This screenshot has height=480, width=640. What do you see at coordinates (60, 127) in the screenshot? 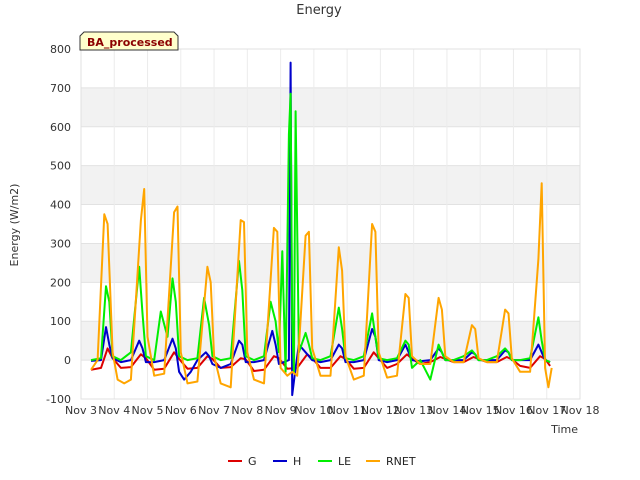
I see `y-tick-label: 600` at bounding box center [60, 127].